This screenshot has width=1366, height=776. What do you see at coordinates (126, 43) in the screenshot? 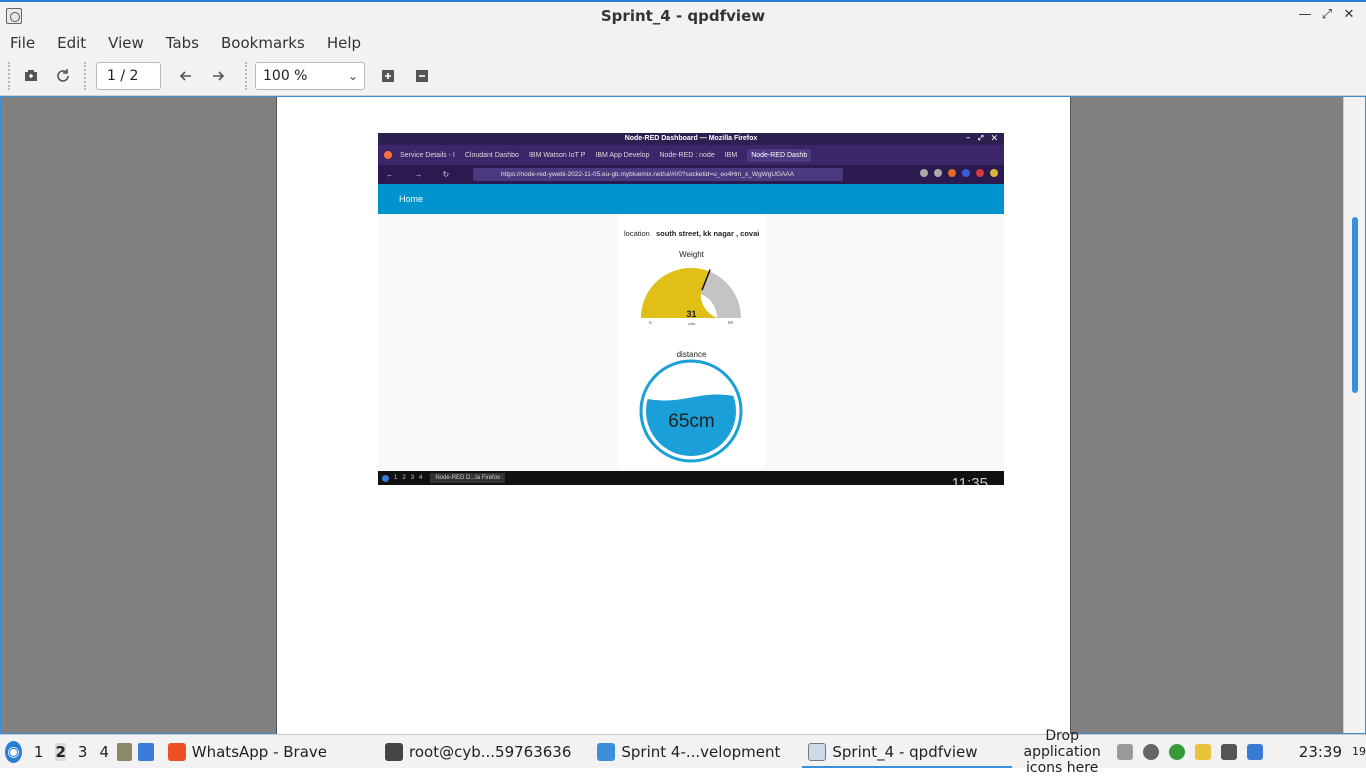
I see `menu-view: View` at bounding box center [126, 43].